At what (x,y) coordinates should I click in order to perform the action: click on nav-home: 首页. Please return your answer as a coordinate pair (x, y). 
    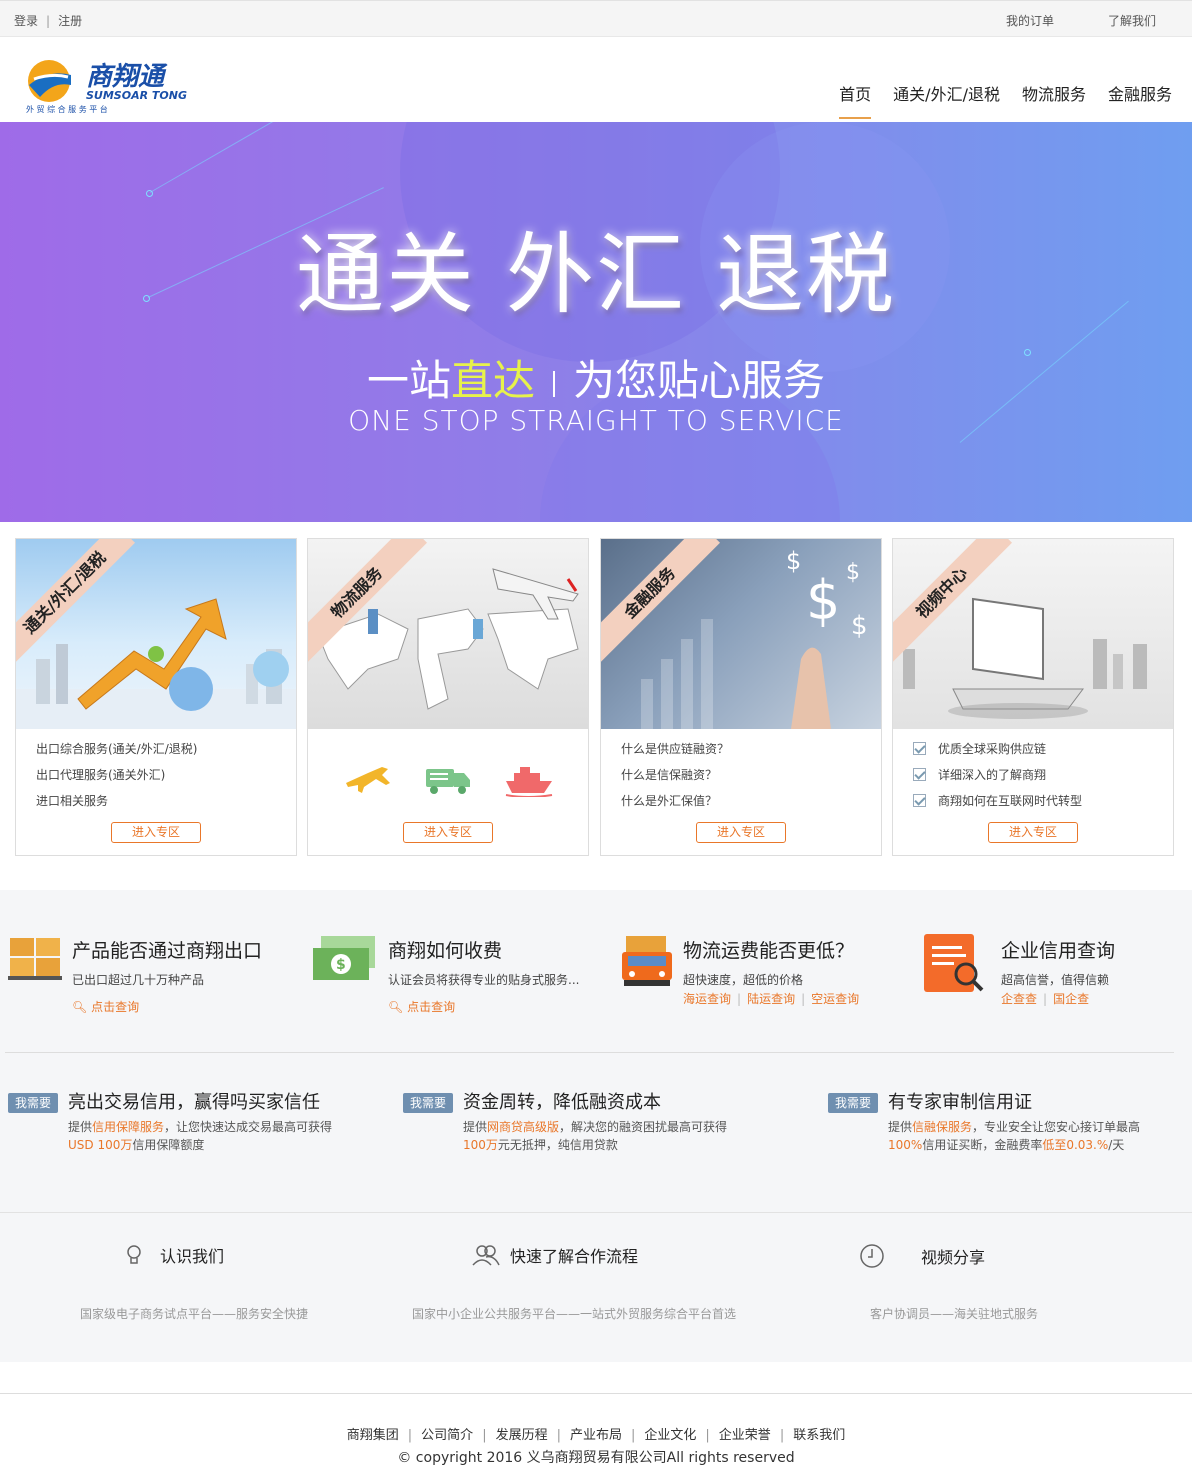
    Looking at the image, I should click on (855, 100).